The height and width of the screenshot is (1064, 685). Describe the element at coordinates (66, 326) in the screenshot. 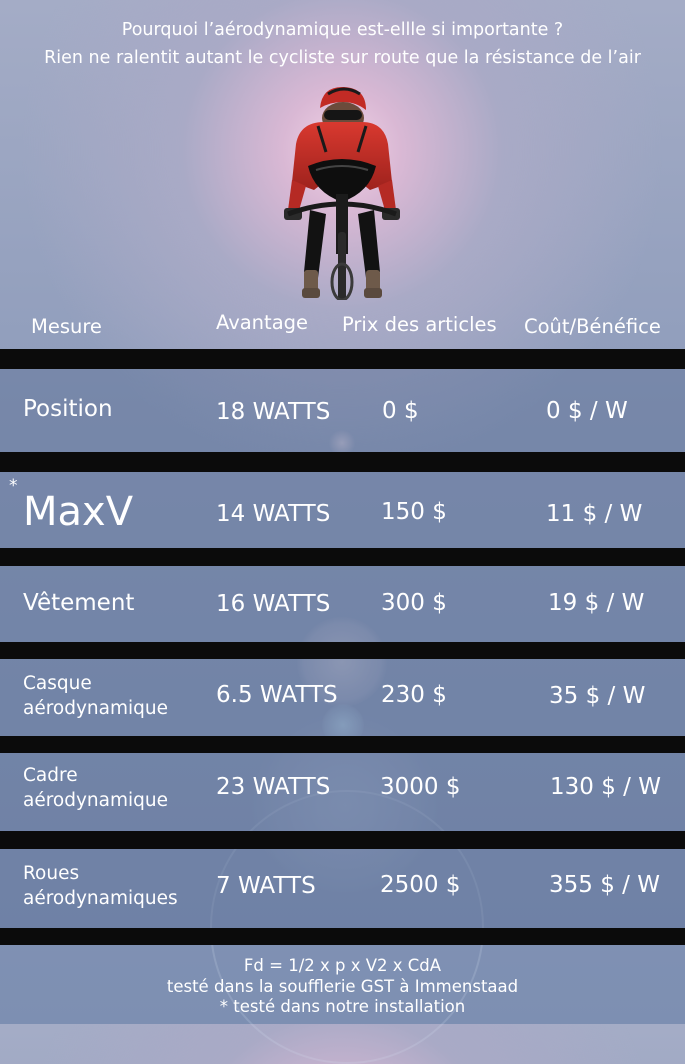

I see `column-header-measure: Mesure` at that location.